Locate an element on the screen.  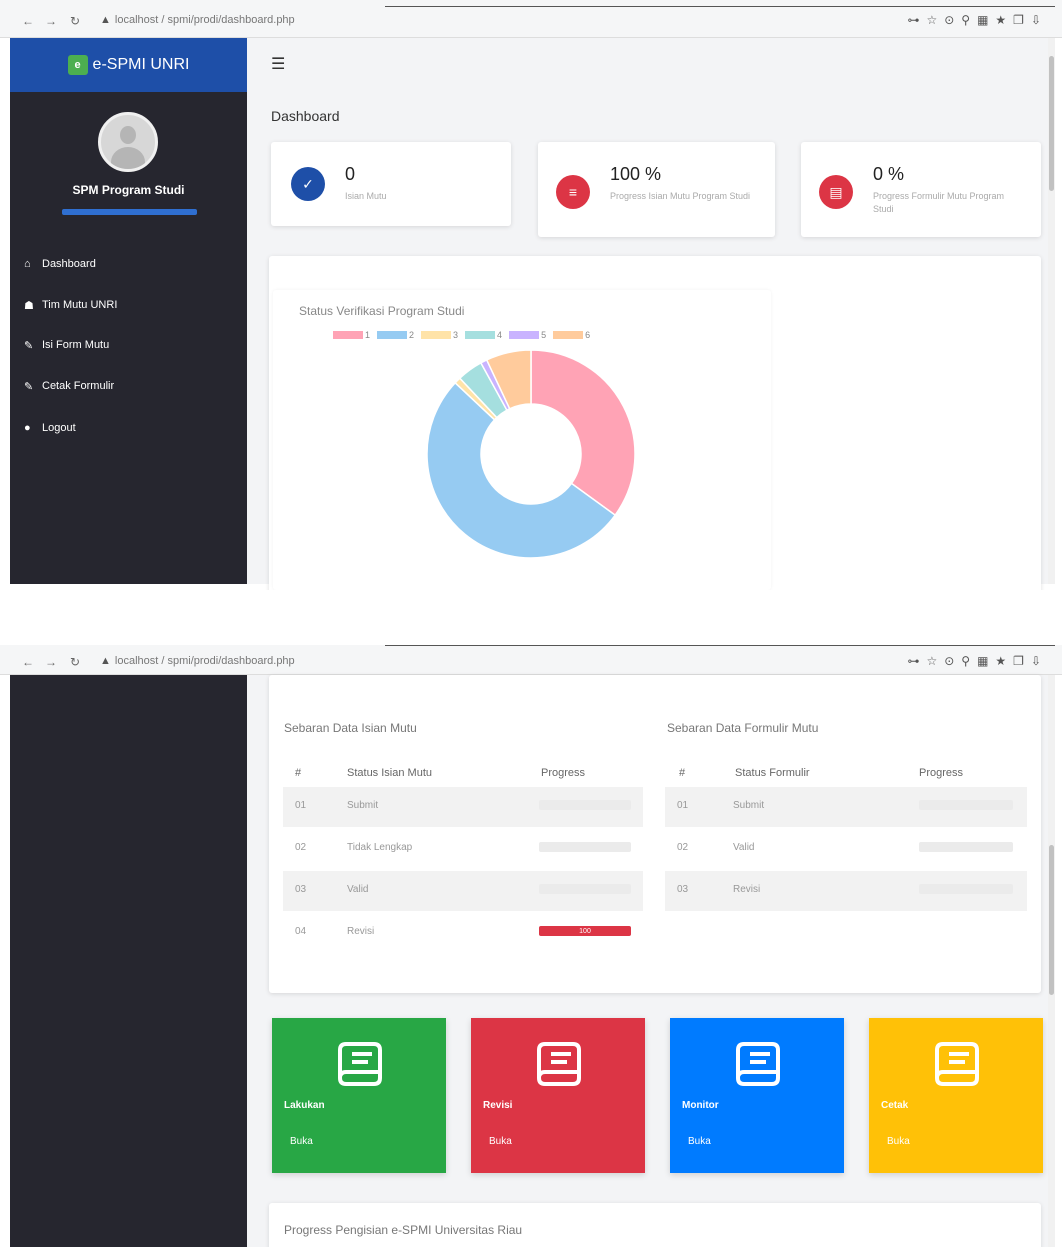
hamburger-icon: ☰ is located at coordinates (278, 64).